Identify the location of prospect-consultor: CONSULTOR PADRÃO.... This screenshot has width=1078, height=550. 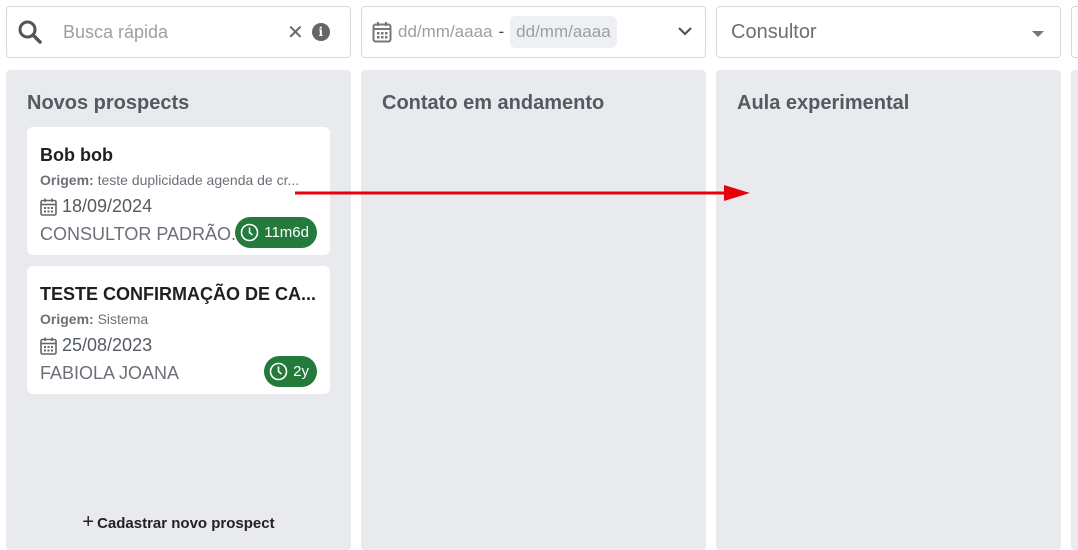
(143, 234).